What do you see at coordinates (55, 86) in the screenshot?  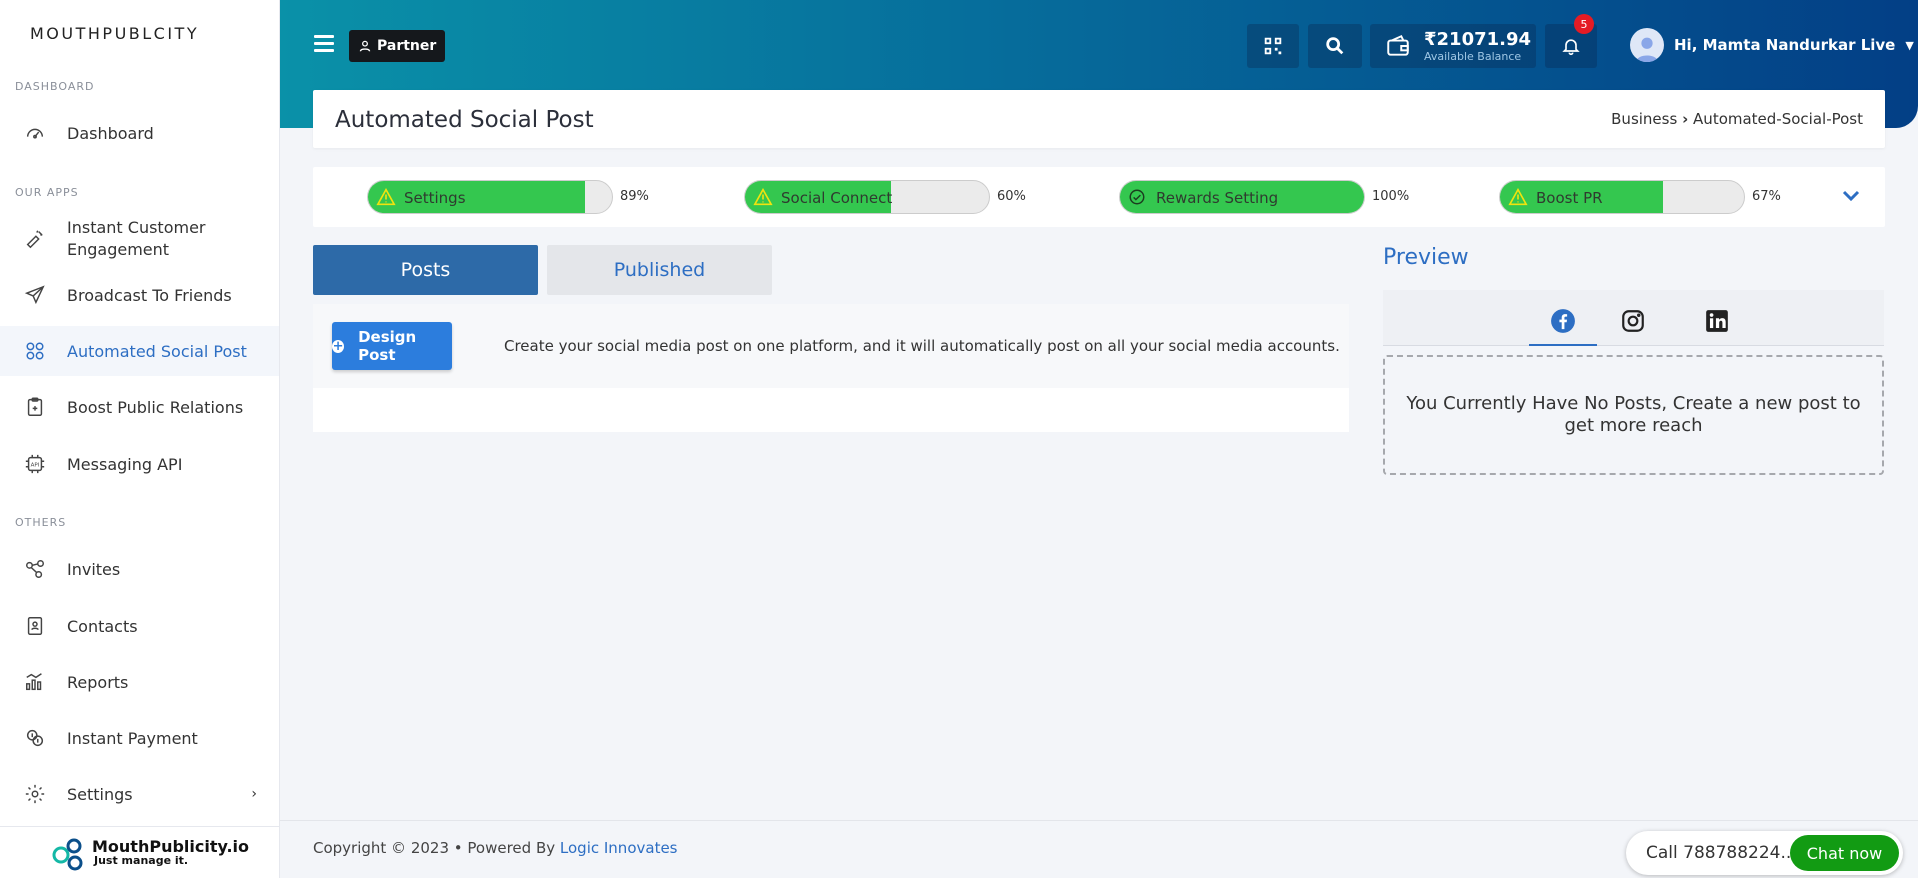 I see `section-dashboard: DASHBOARD` at bounding box center [55, 86].